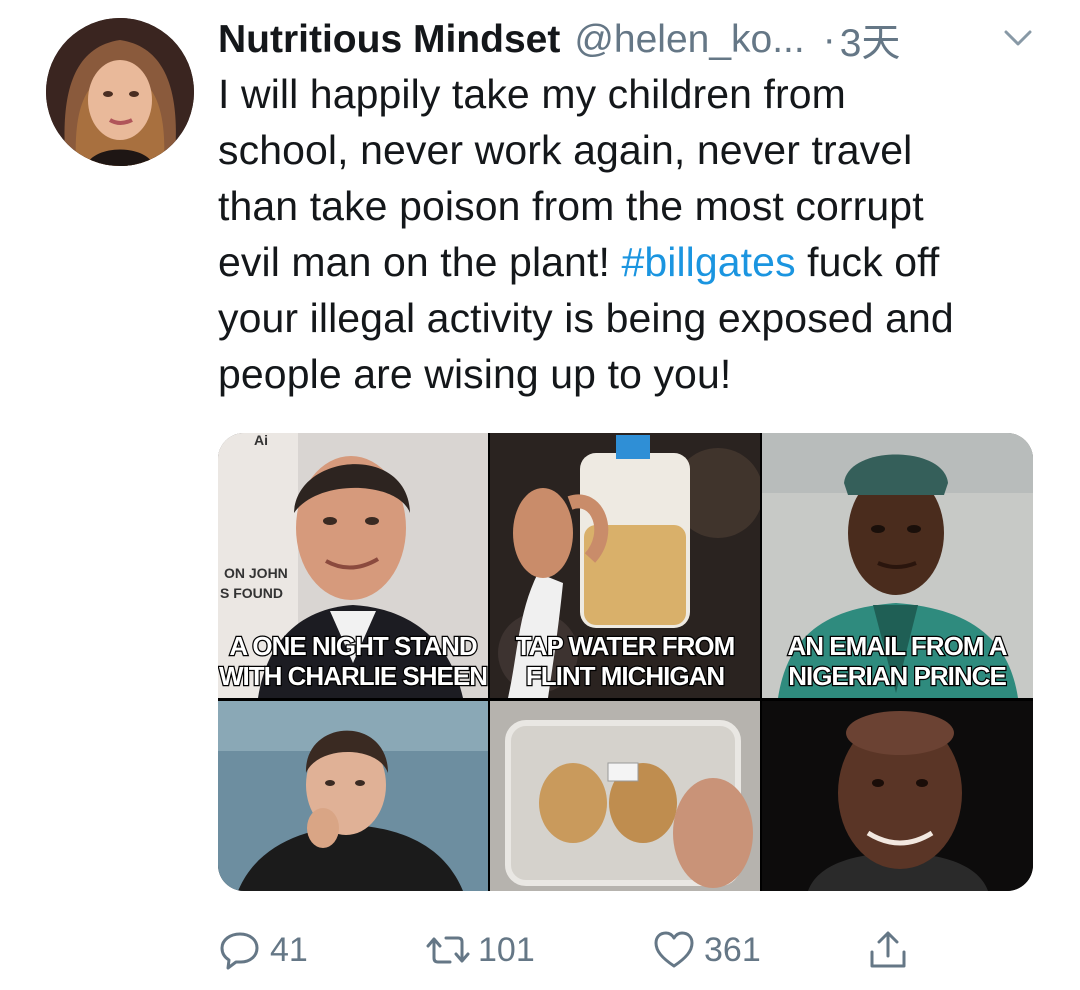 The height and width of the screenshot is (990, 1080). What do you see at coordinates (506, 949) in the screenshot?
I see `retweet-count: 101` at bounding box center [506, 949].